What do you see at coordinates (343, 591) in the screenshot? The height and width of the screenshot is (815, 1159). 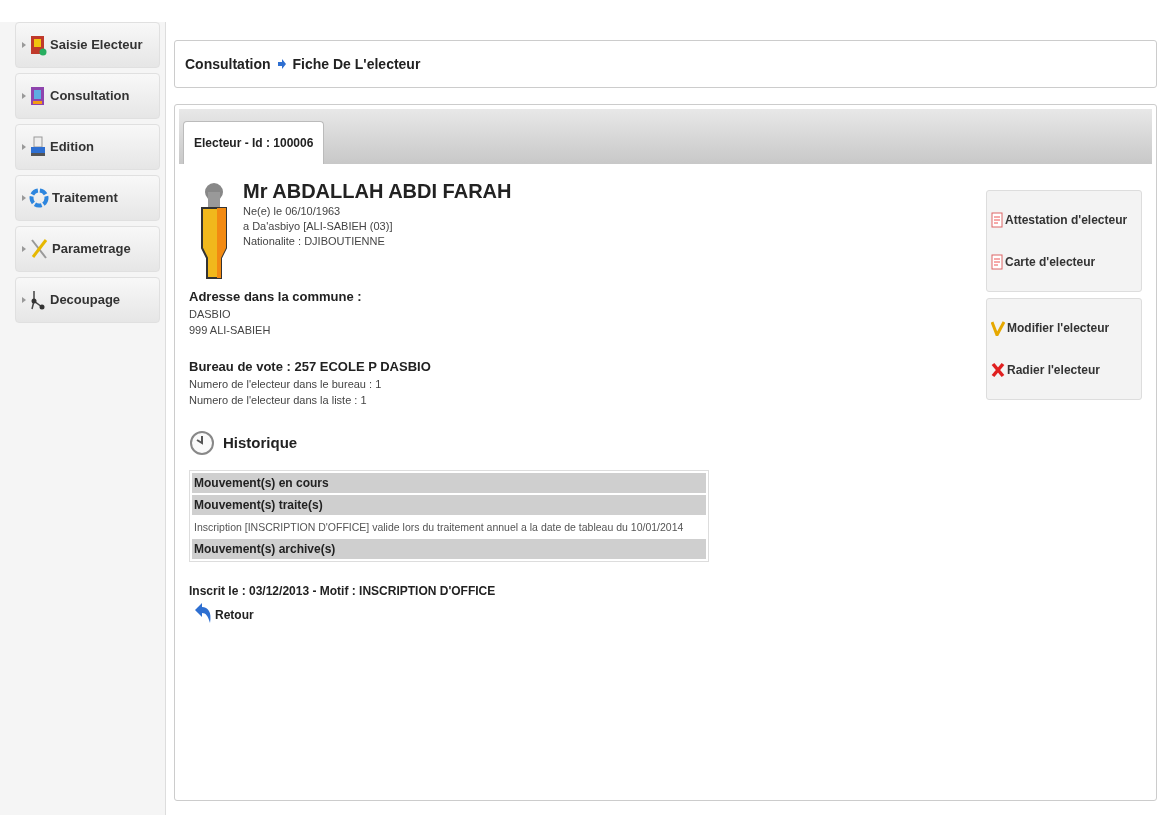 I see `inscription-text: Inscrit le : 03/12/2013 - Motif : INSCRIPTION D'OFFICE` at bounding box center [343, 591].